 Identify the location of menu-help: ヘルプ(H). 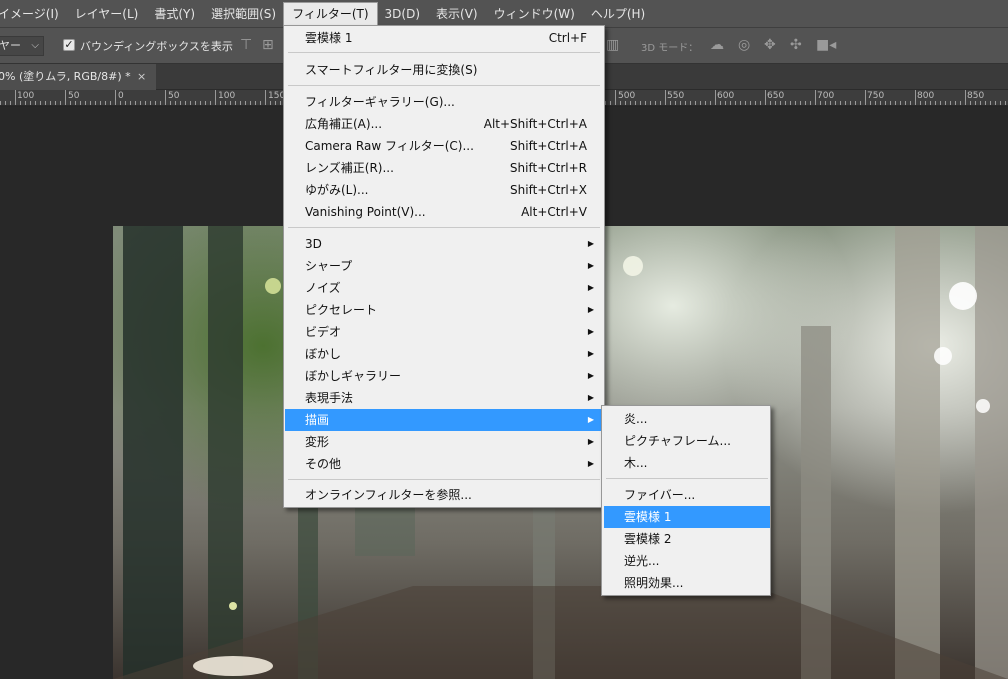
(618, 14).